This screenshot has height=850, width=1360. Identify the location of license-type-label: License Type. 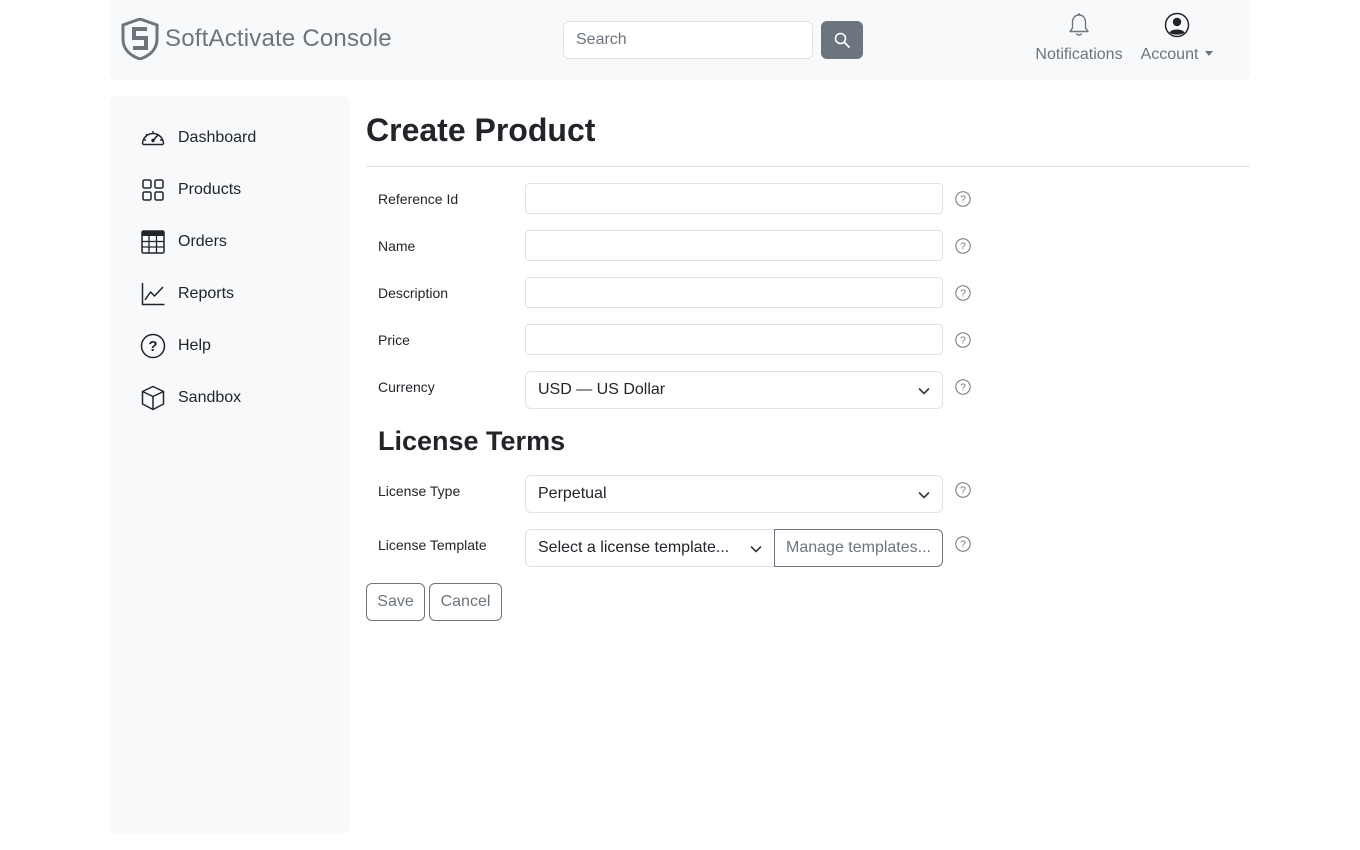
(419, 491).